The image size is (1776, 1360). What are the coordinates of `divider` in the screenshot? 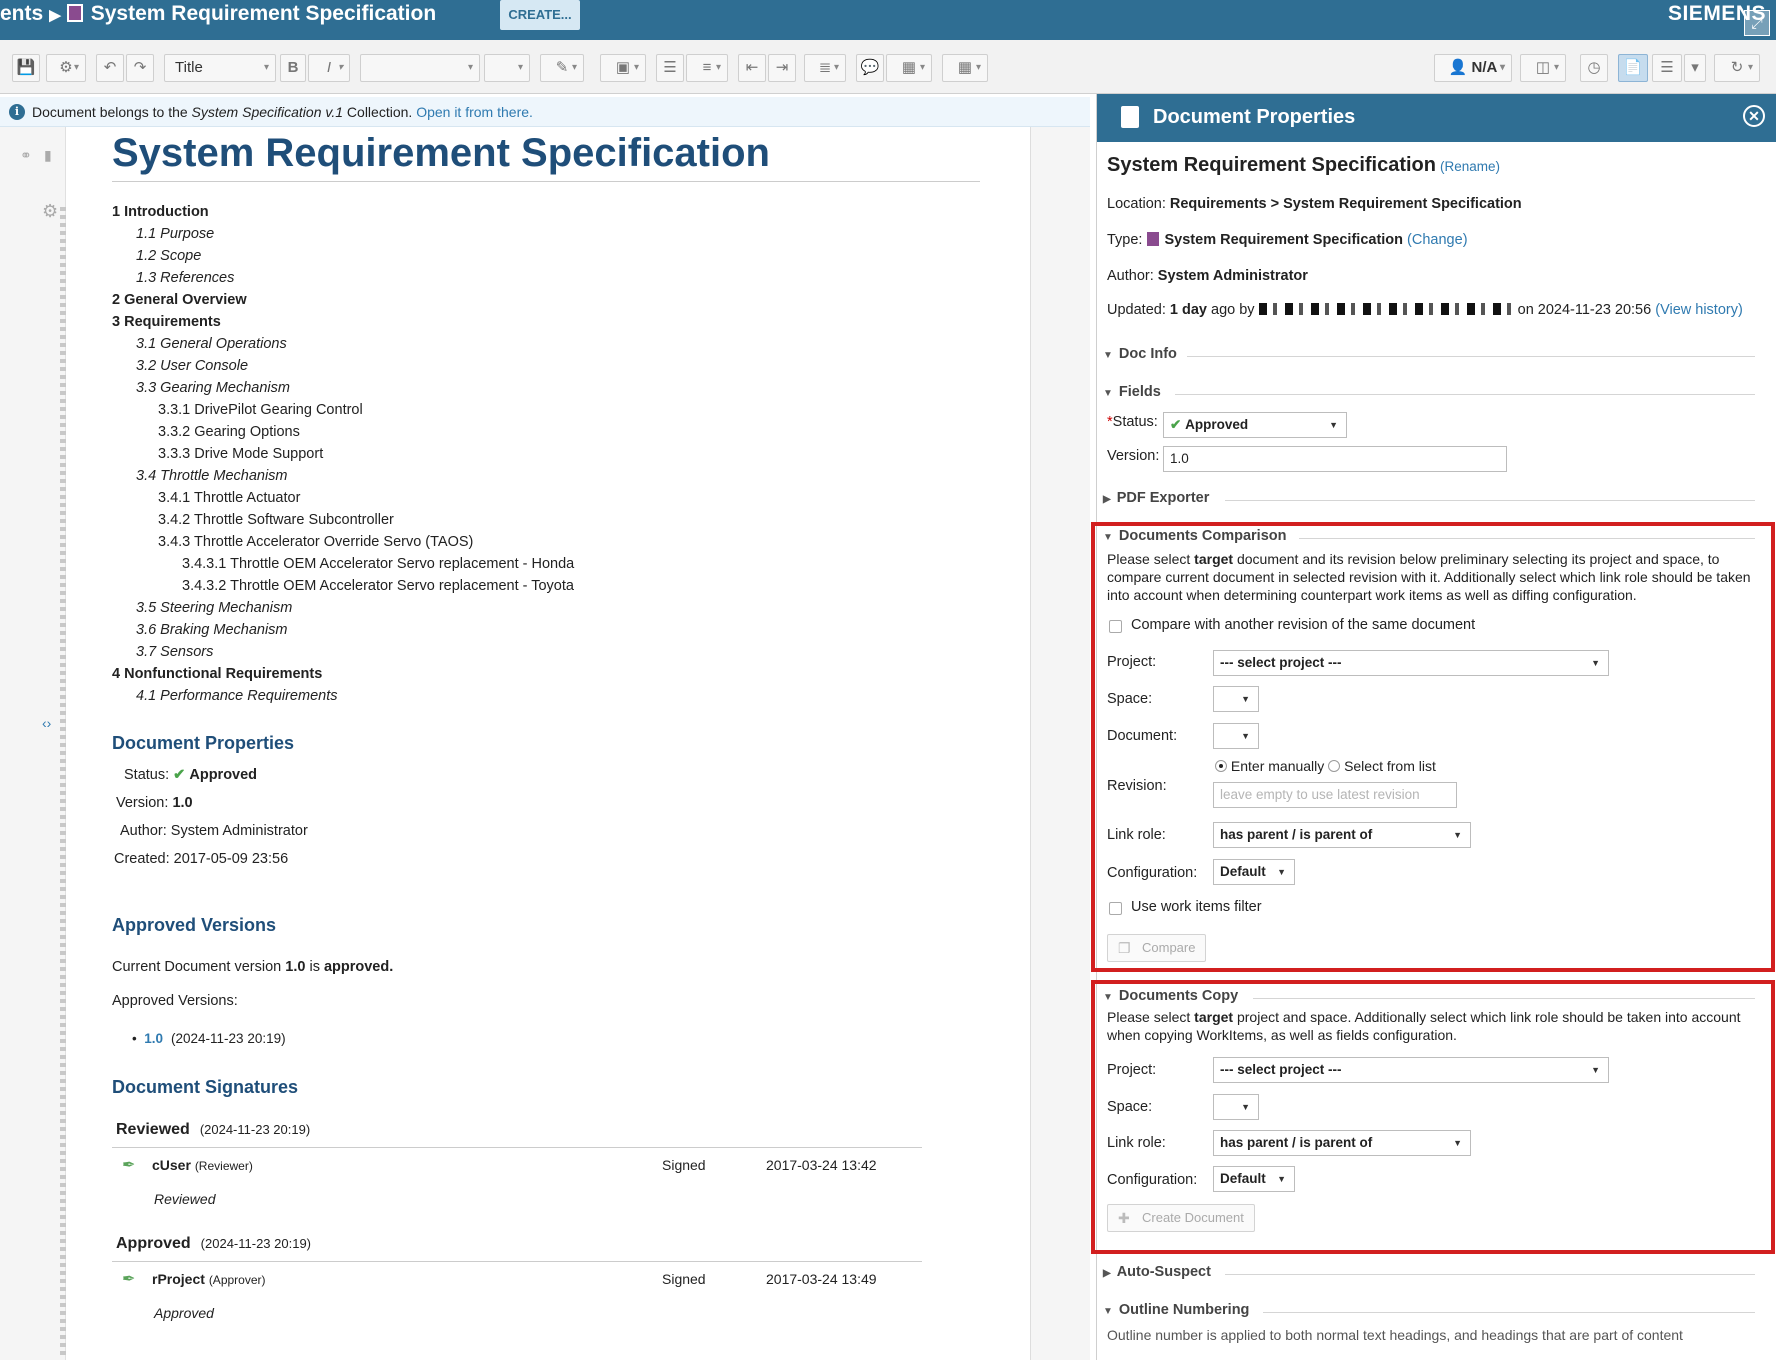 It's located at (546, 181).